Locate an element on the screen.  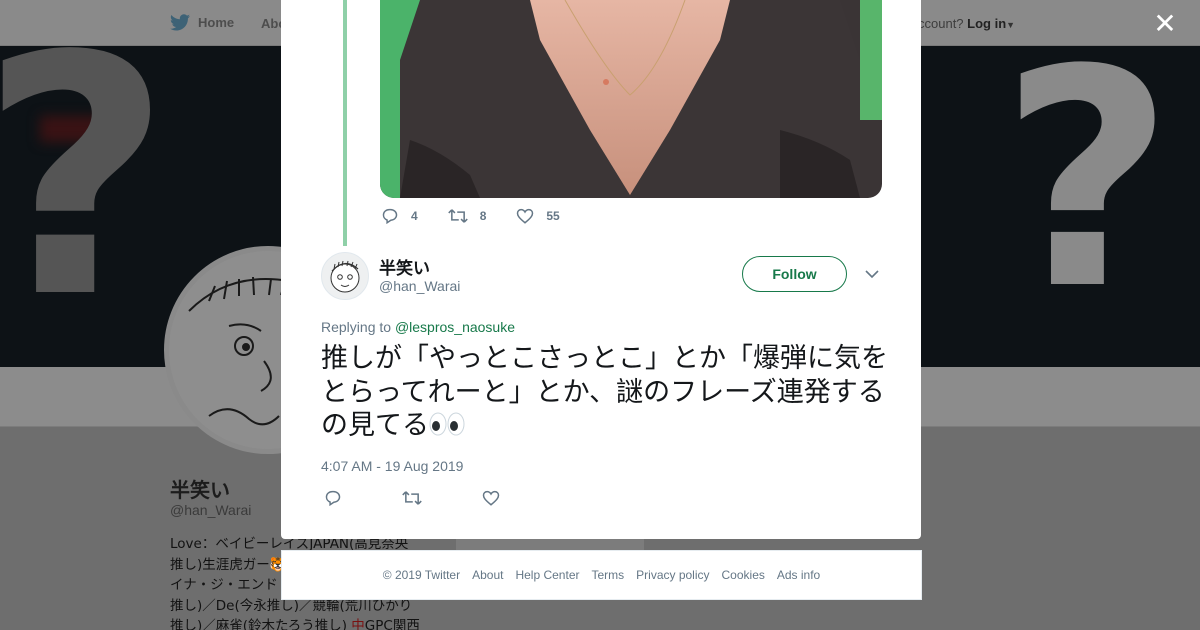
photo-content is located at coordinates (630, 99).